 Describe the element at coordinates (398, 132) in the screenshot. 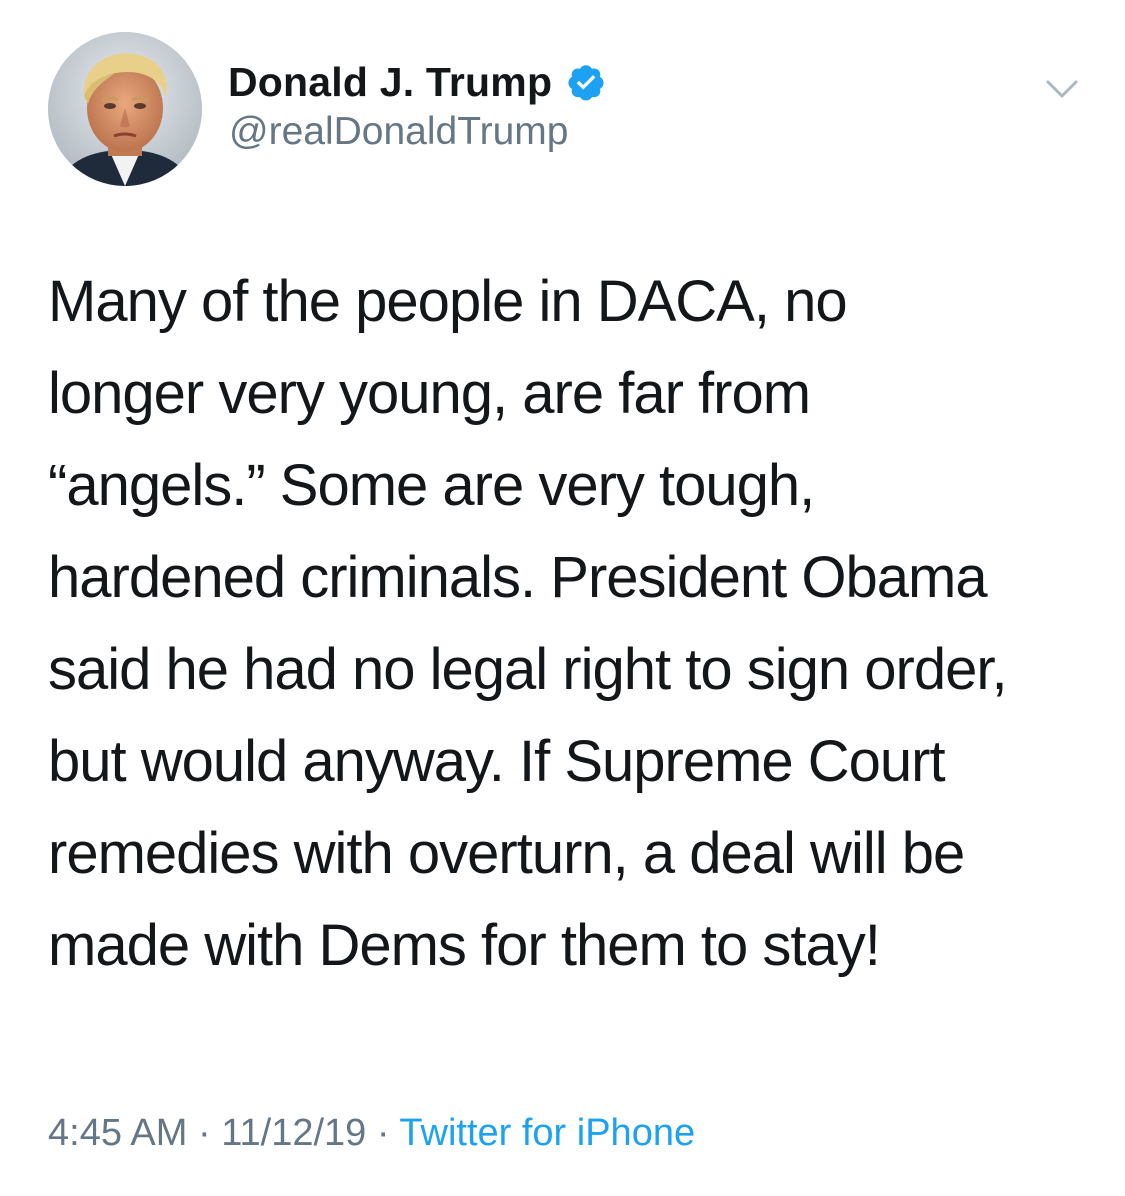

I see `user-handle: @realDonaldTrump` at that location.